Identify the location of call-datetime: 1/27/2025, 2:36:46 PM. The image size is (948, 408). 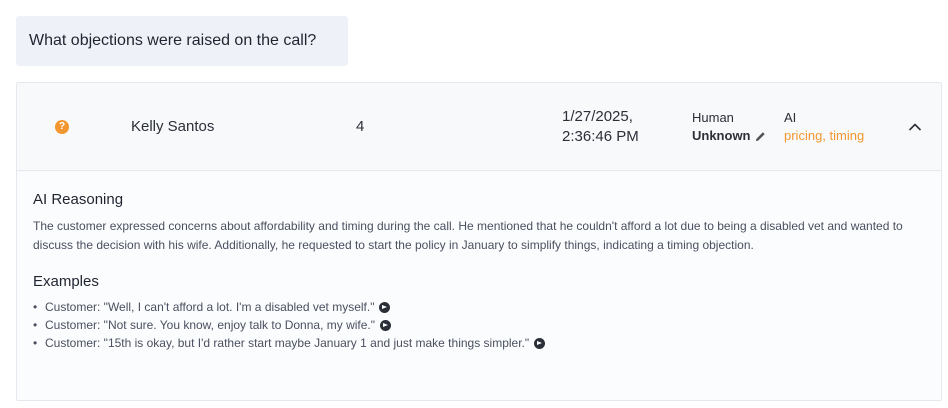
(600, 127).